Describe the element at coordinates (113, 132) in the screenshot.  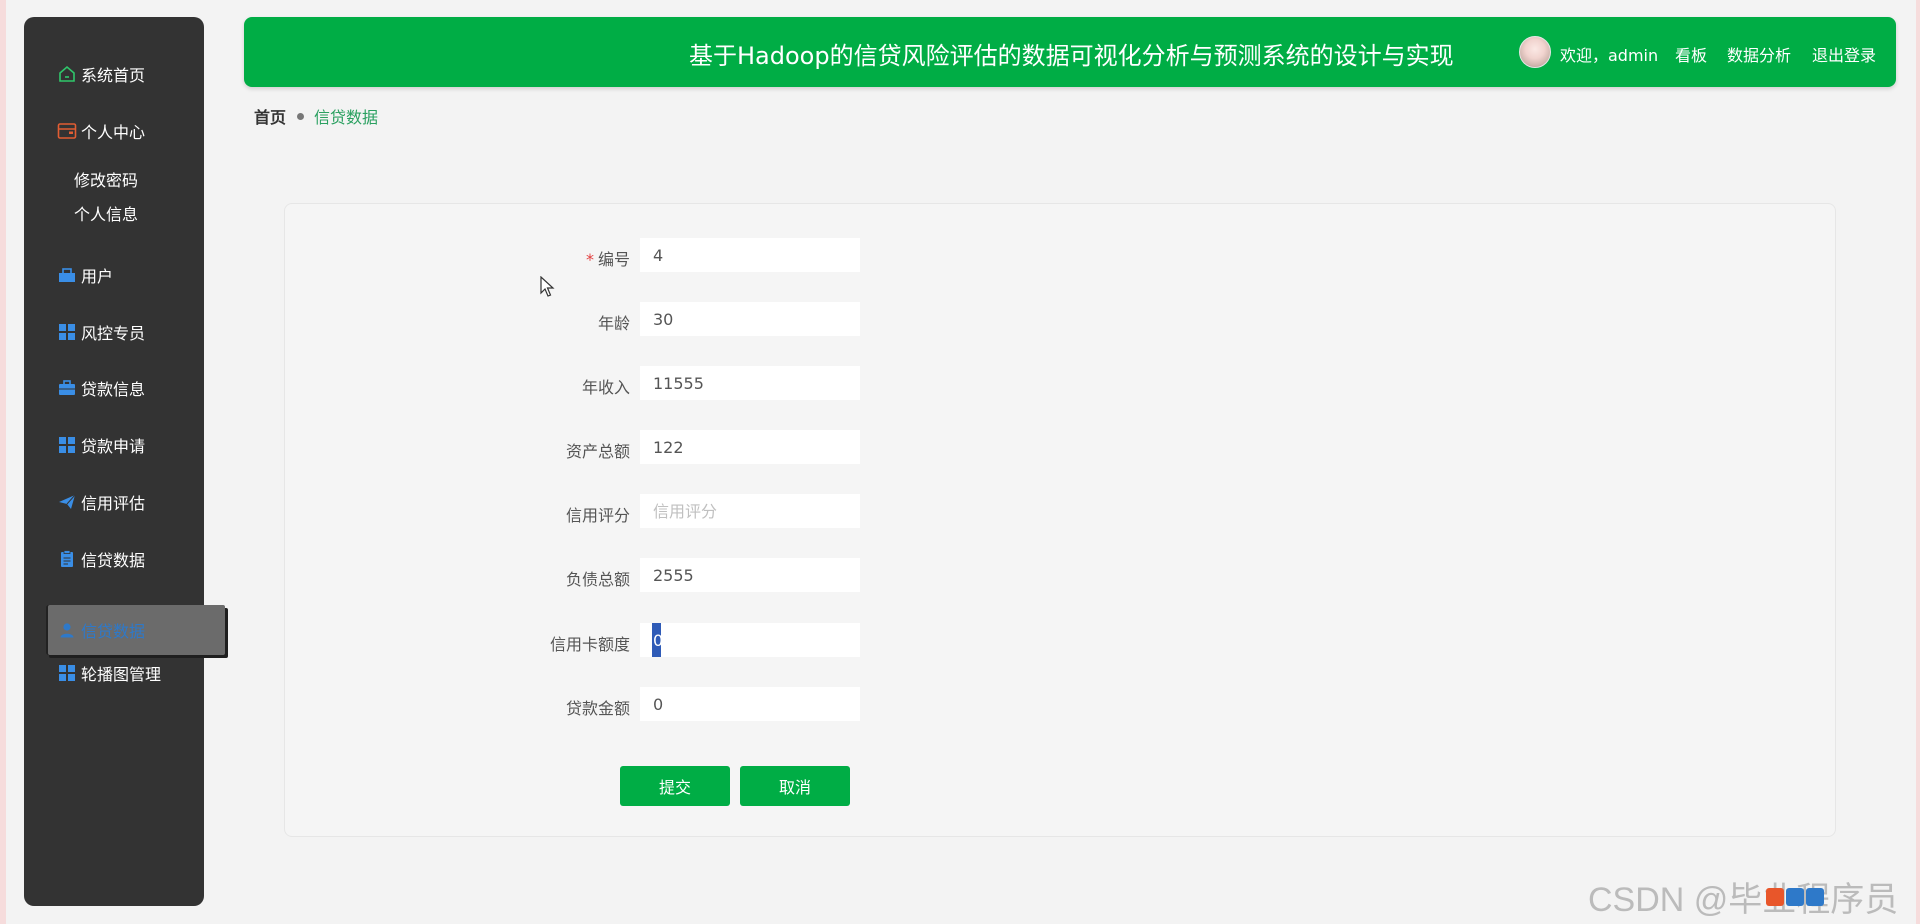
I see `sidebar-item-label: 个人中心` at that location.